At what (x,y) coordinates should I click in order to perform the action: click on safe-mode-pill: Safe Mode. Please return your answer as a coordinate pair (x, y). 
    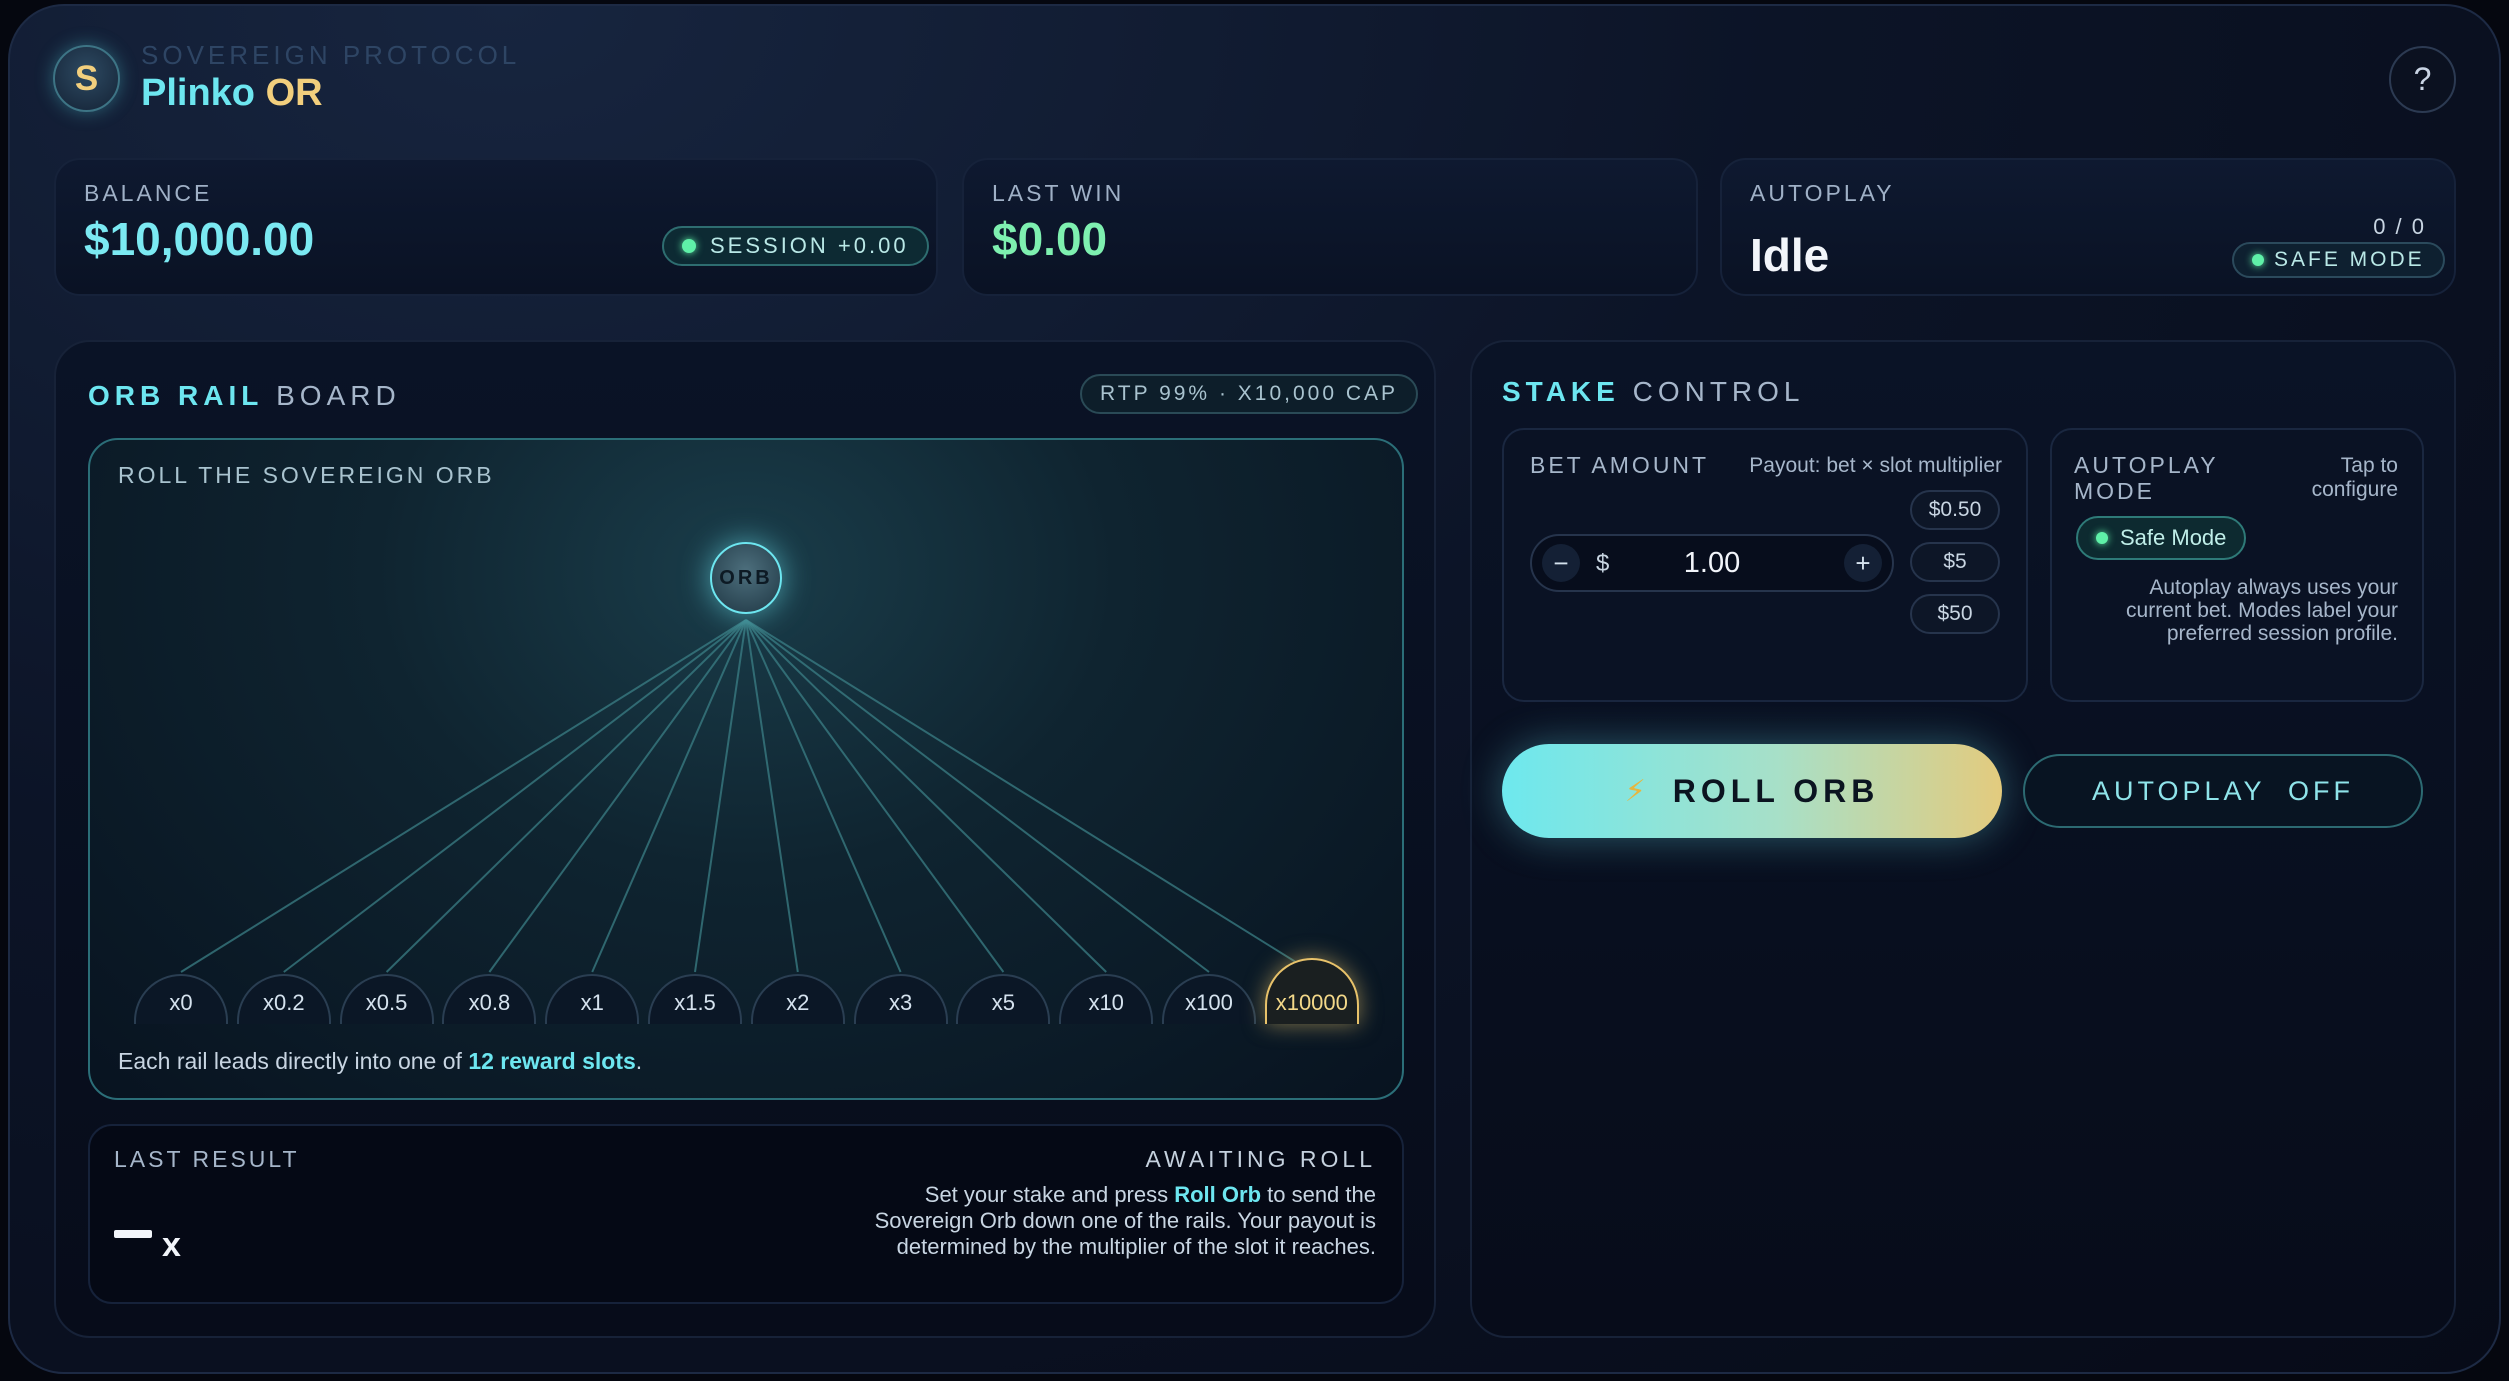
    Looking at the image, I should click on (2161, 538).